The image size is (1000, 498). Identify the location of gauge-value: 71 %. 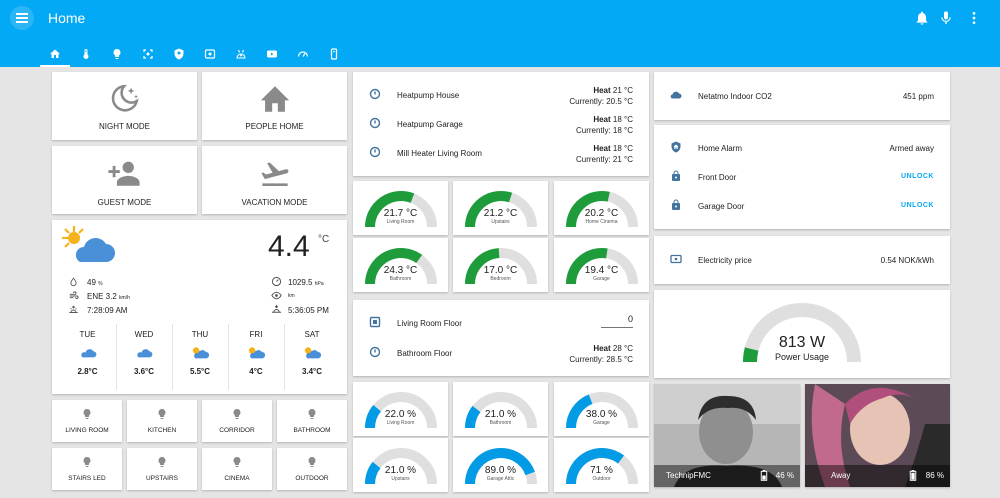
(601, 470).